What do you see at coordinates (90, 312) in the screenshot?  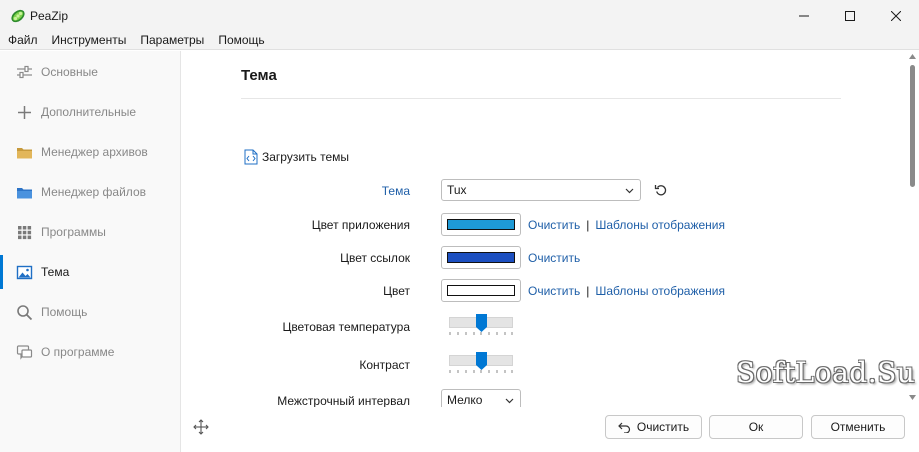 I see `sidebar-item-help: Помощь` at bounding box center [90, 312].